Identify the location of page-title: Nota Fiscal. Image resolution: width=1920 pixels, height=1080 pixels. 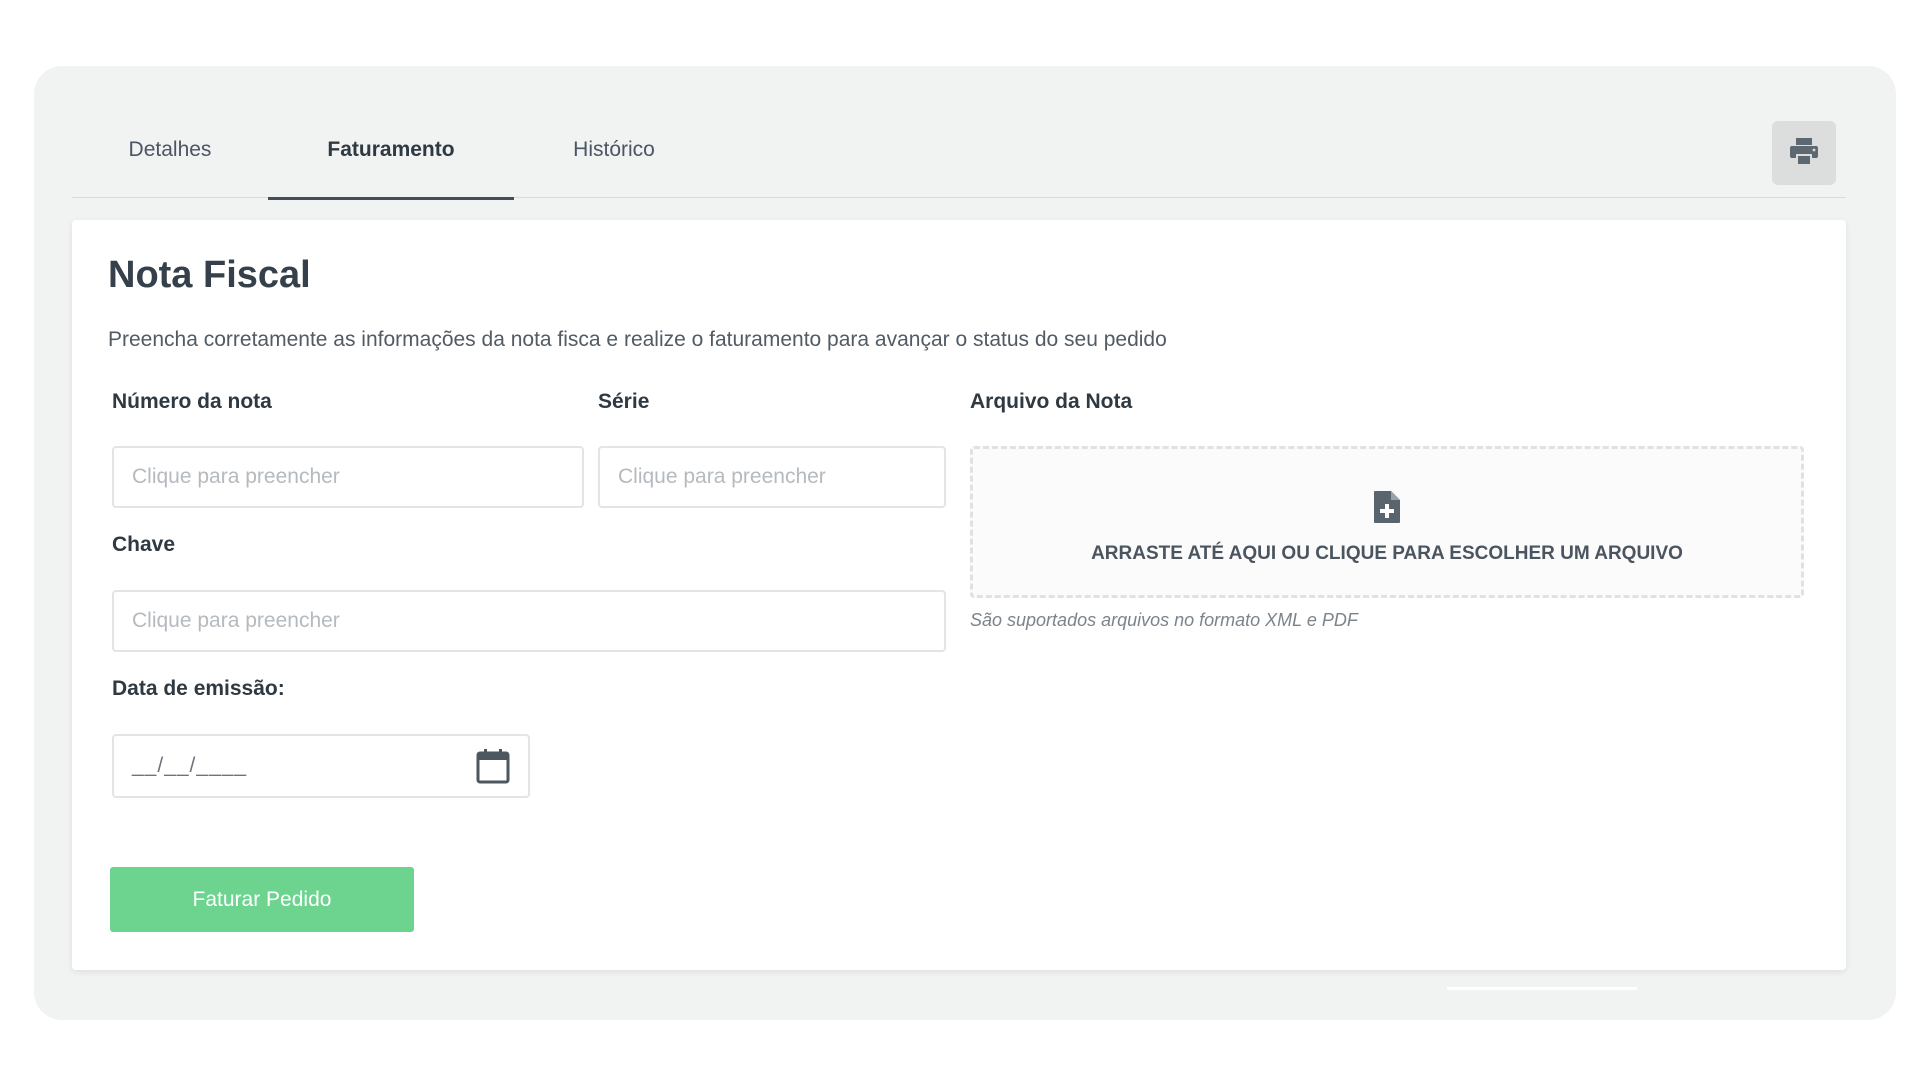
(209, 275).